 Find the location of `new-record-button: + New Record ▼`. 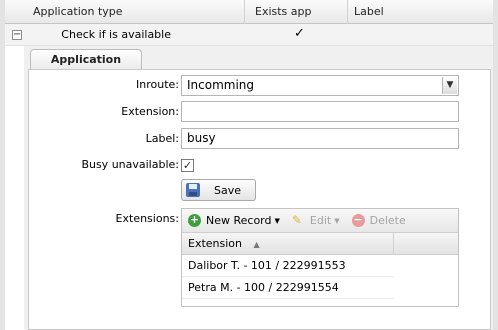

new-record-button: + New Record ▼ is located at coordinates (234, 220).